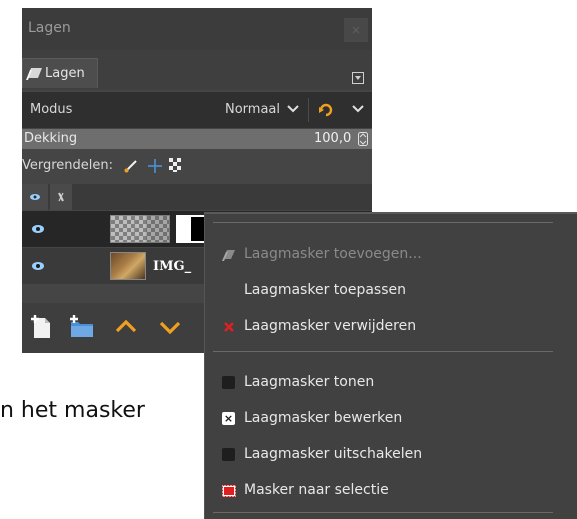 This screenshot has height=519, width=577. What do you see at coordinates (316, 490) in the screenshot?
I see `menu-item-label: Masker naar selectie` at bounding box center [316, 490].